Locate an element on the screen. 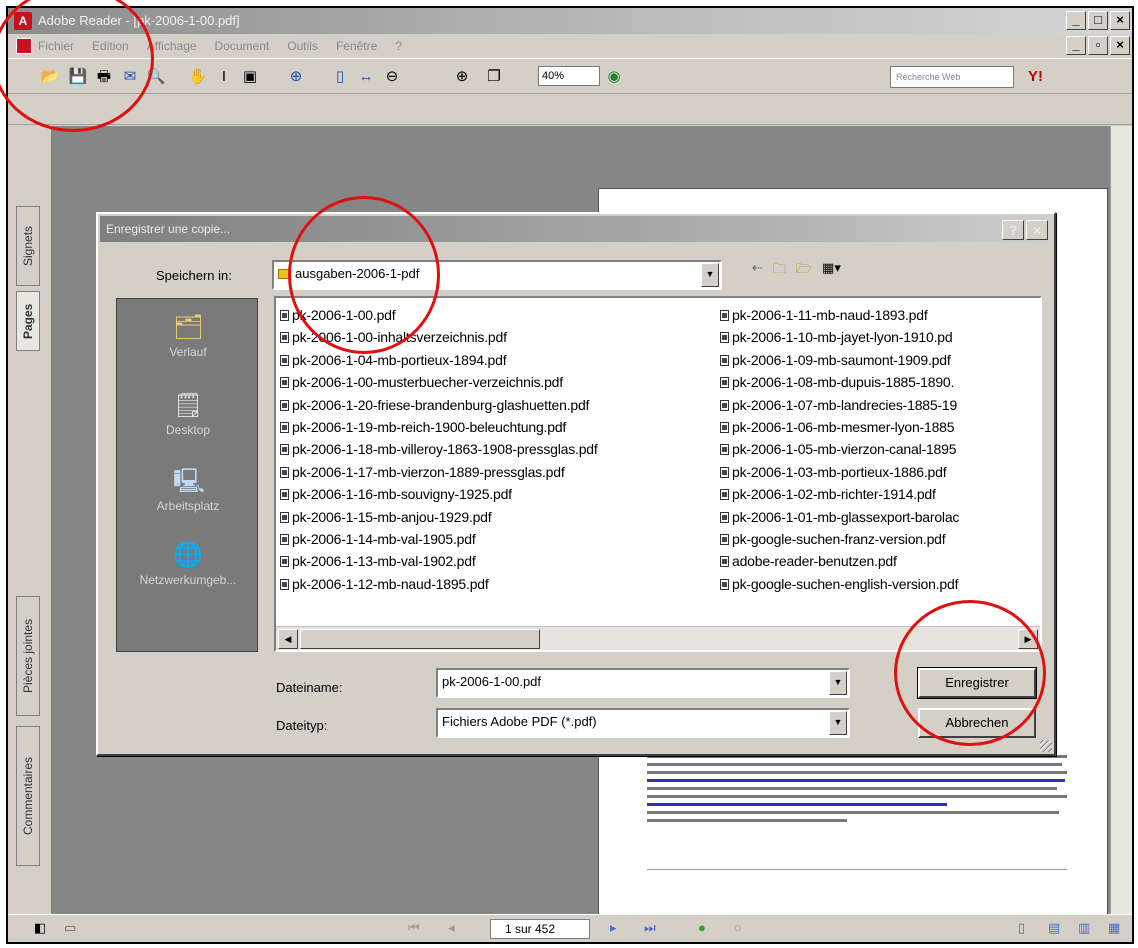  email-icon: ✉ is located at coordinates (130, 77).